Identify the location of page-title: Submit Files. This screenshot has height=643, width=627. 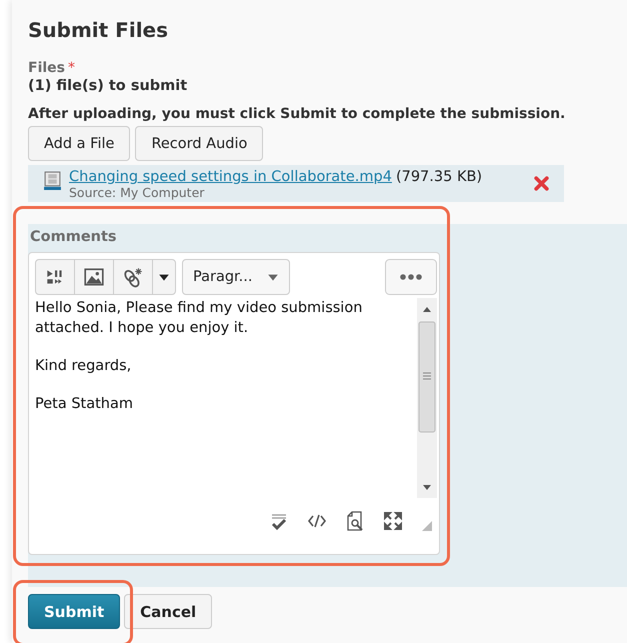
(99, 30).